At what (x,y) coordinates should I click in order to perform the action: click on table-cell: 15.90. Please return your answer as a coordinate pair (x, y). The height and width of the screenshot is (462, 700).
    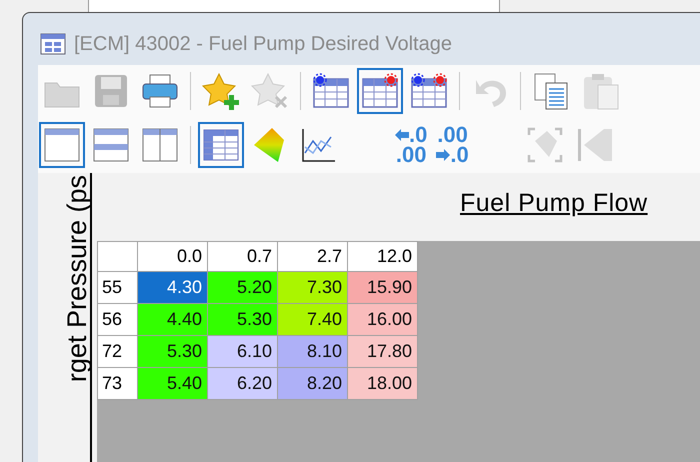
    Looking at the image, I should click on (383, 288).